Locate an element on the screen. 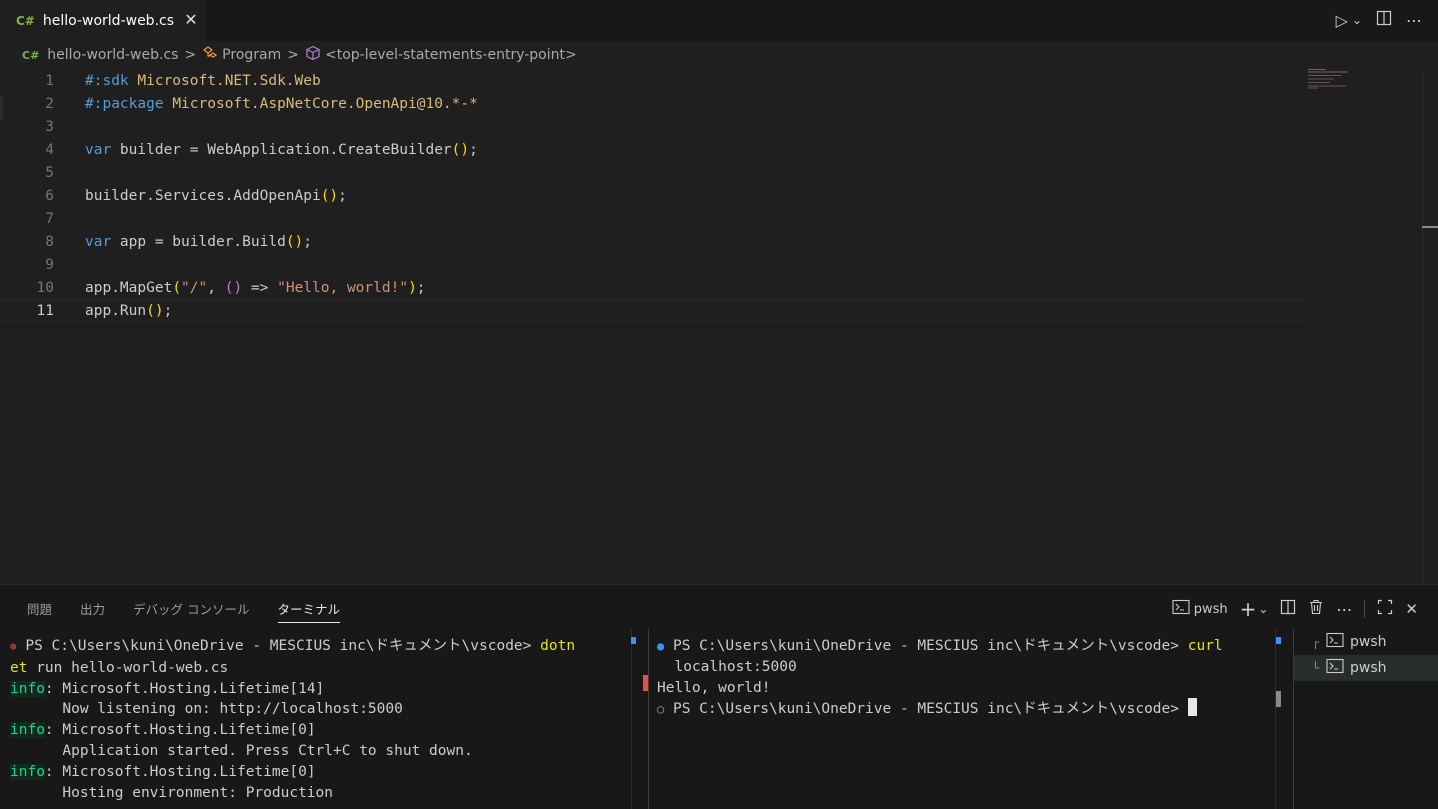 The width and height of the screenshot is (1438, 809). terminal-command: dotn is located at coordinates (558, 646).